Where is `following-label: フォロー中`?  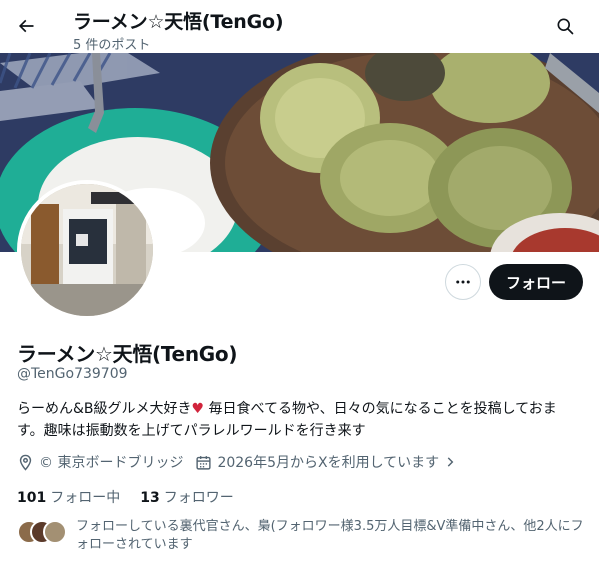 following-label: フォロー中 is located at coordinates (85, 498).